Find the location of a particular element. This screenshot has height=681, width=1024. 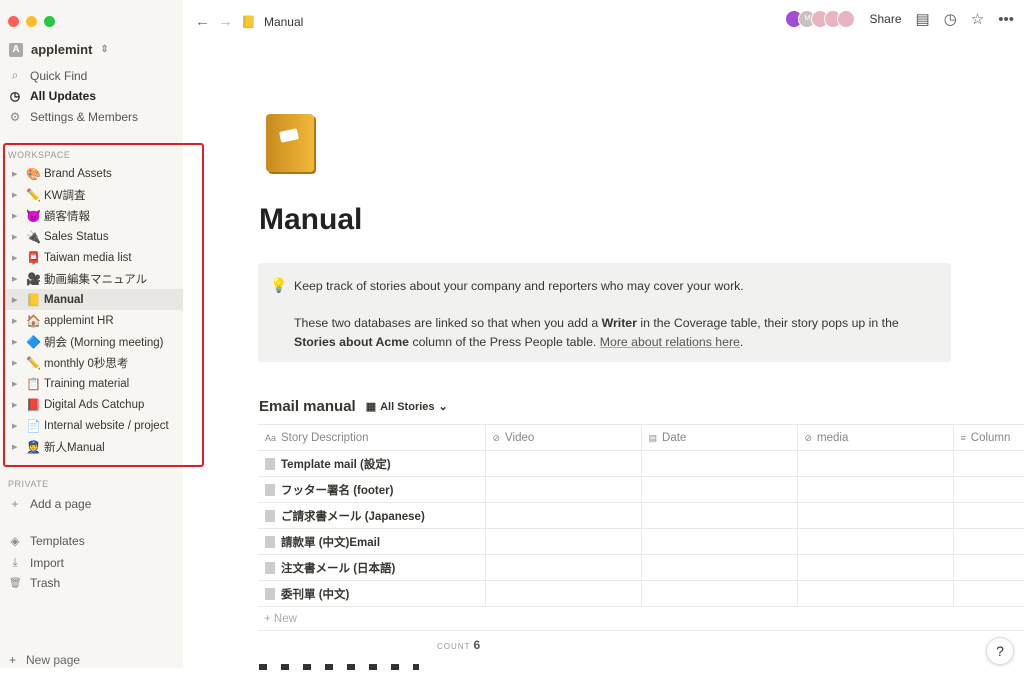

zoom-window-button is located at coordinates (49, 21).